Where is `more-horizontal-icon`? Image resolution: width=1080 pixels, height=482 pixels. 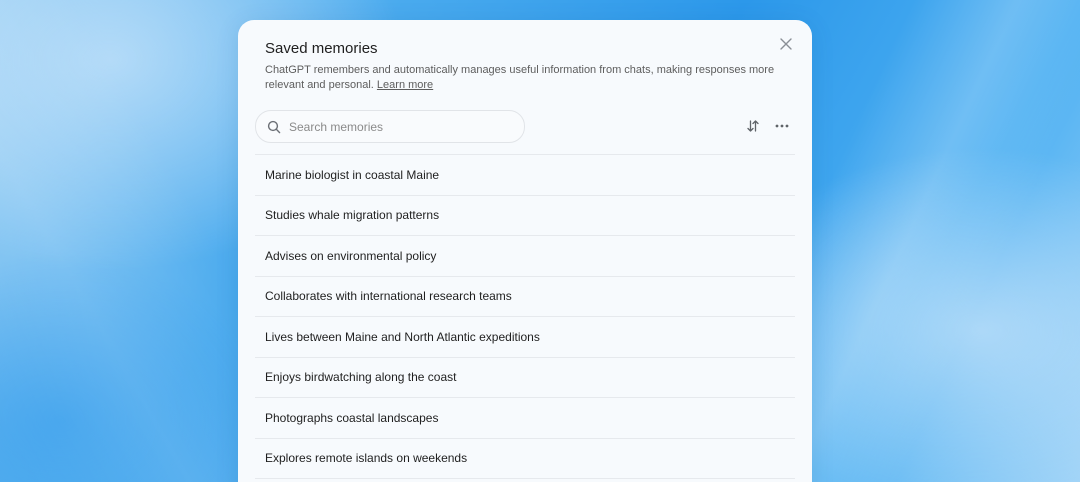
more-horizontal-icon is located at coordinates (782, 126).